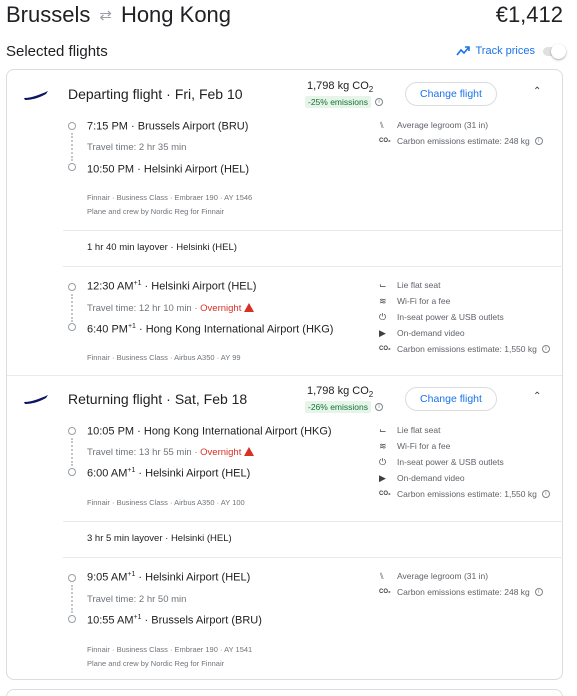  Describe the element at coordinates (529, 14) in the screenshot. I see `total-price: €1,412` at that location.